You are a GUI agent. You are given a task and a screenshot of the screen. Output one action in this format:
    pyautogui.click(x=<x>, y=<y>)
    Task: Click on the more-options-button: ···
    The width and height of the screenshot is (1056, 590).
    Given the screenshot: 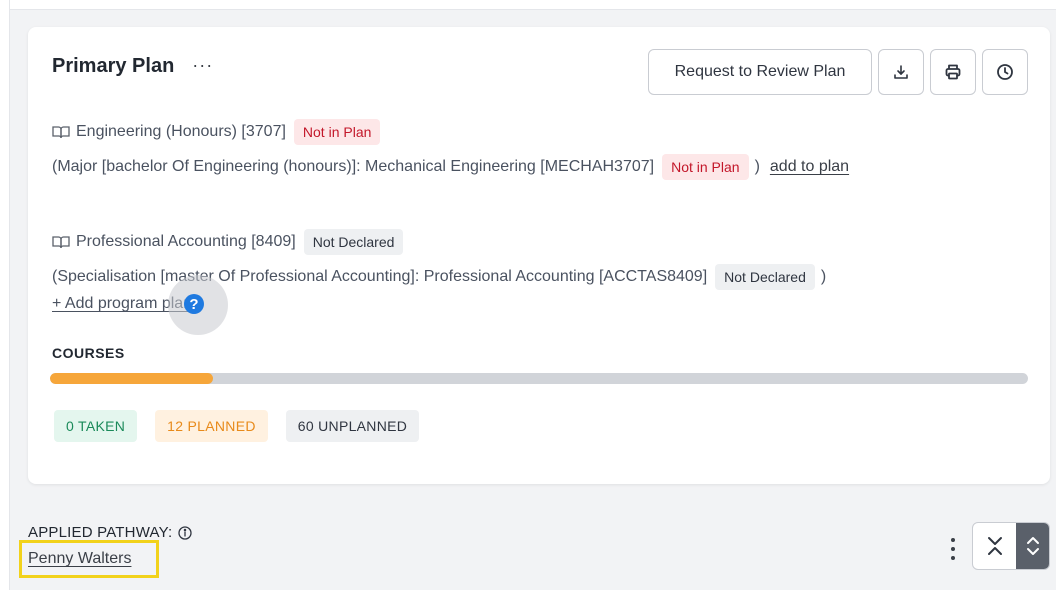 What is the action you would take?
    pyautogui.click(x=202, y=65)
    